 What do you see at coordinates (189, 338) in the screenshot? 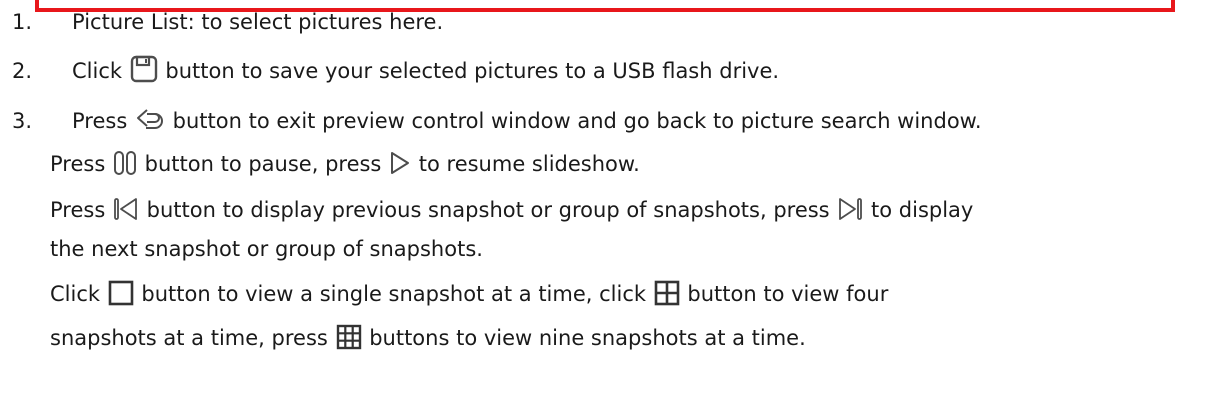
I see `text-segment: snapshots at a time, press` at bounding box center [189, 338].